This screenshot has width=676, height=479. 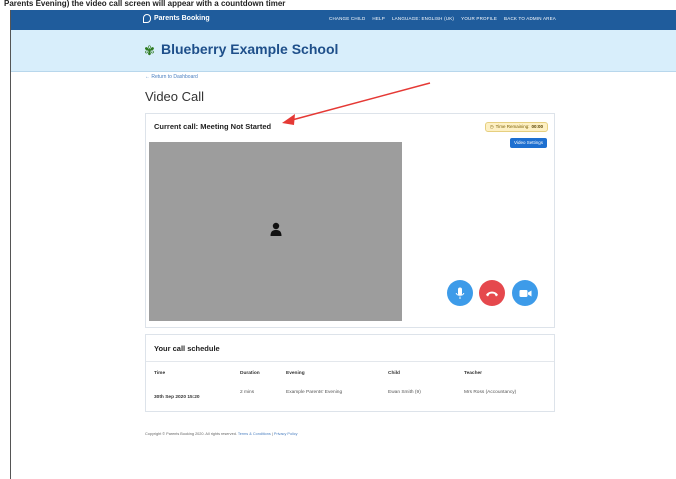 What do you see at coordinates (528, 143) in the screenshot?
I see `video-settings-button: Video Settings` at bounding box center [528, 143].